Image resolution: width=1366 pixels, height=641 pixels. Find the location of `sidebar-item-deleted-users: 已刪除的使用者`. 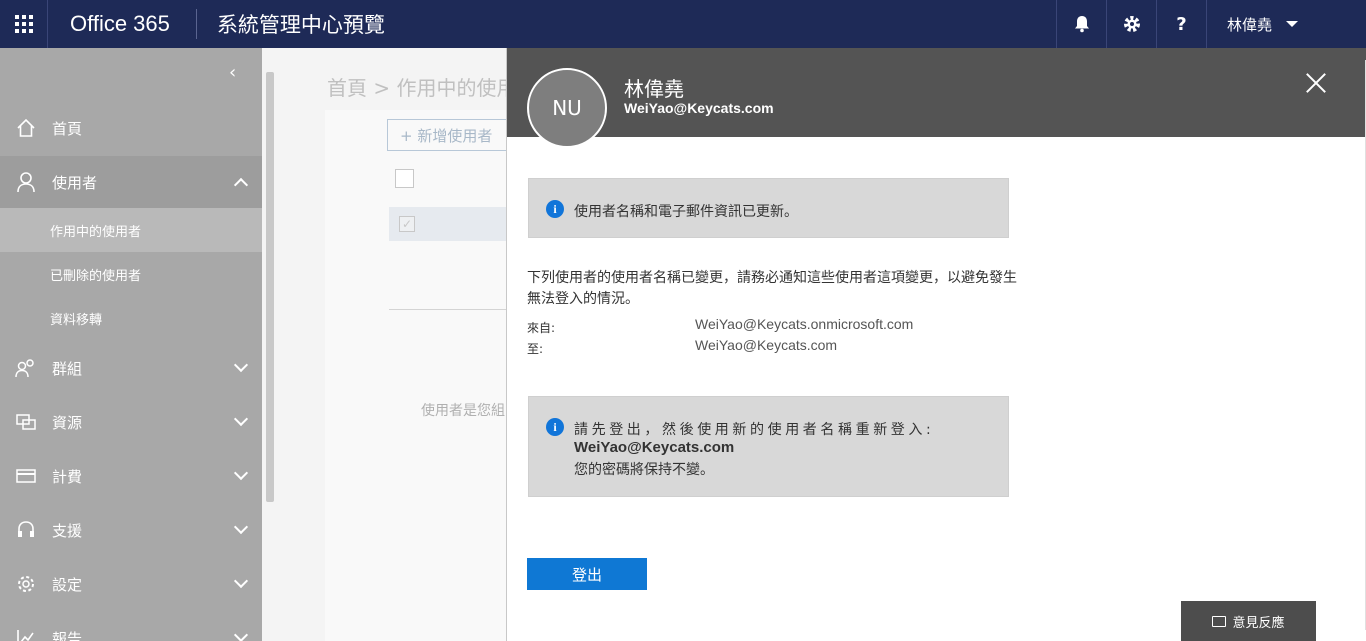

sidebar-item-deleted-users: 已刪除的使用者 is located at coordinates (131, 274).